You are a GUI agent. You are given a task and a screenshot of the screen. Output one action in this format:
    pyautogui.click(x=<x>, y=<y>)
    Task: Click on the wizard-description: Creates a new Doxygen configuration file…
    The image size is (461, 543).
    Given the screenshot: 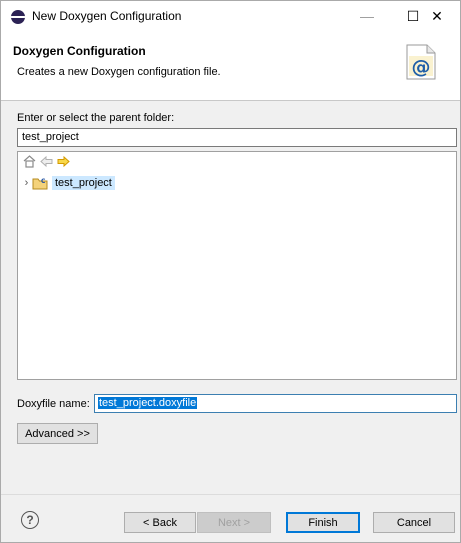 What is the action you would take?
    pyautogui.click(x=119, y=72)
    